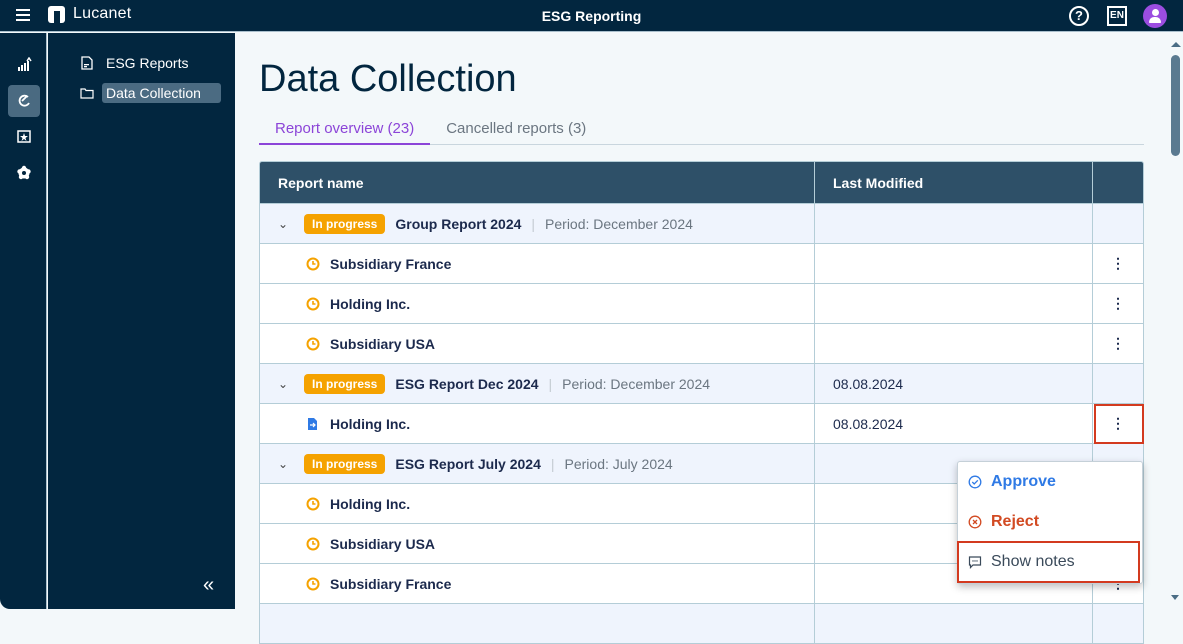  I want to click on starred-report-icon, so click(24, 136).